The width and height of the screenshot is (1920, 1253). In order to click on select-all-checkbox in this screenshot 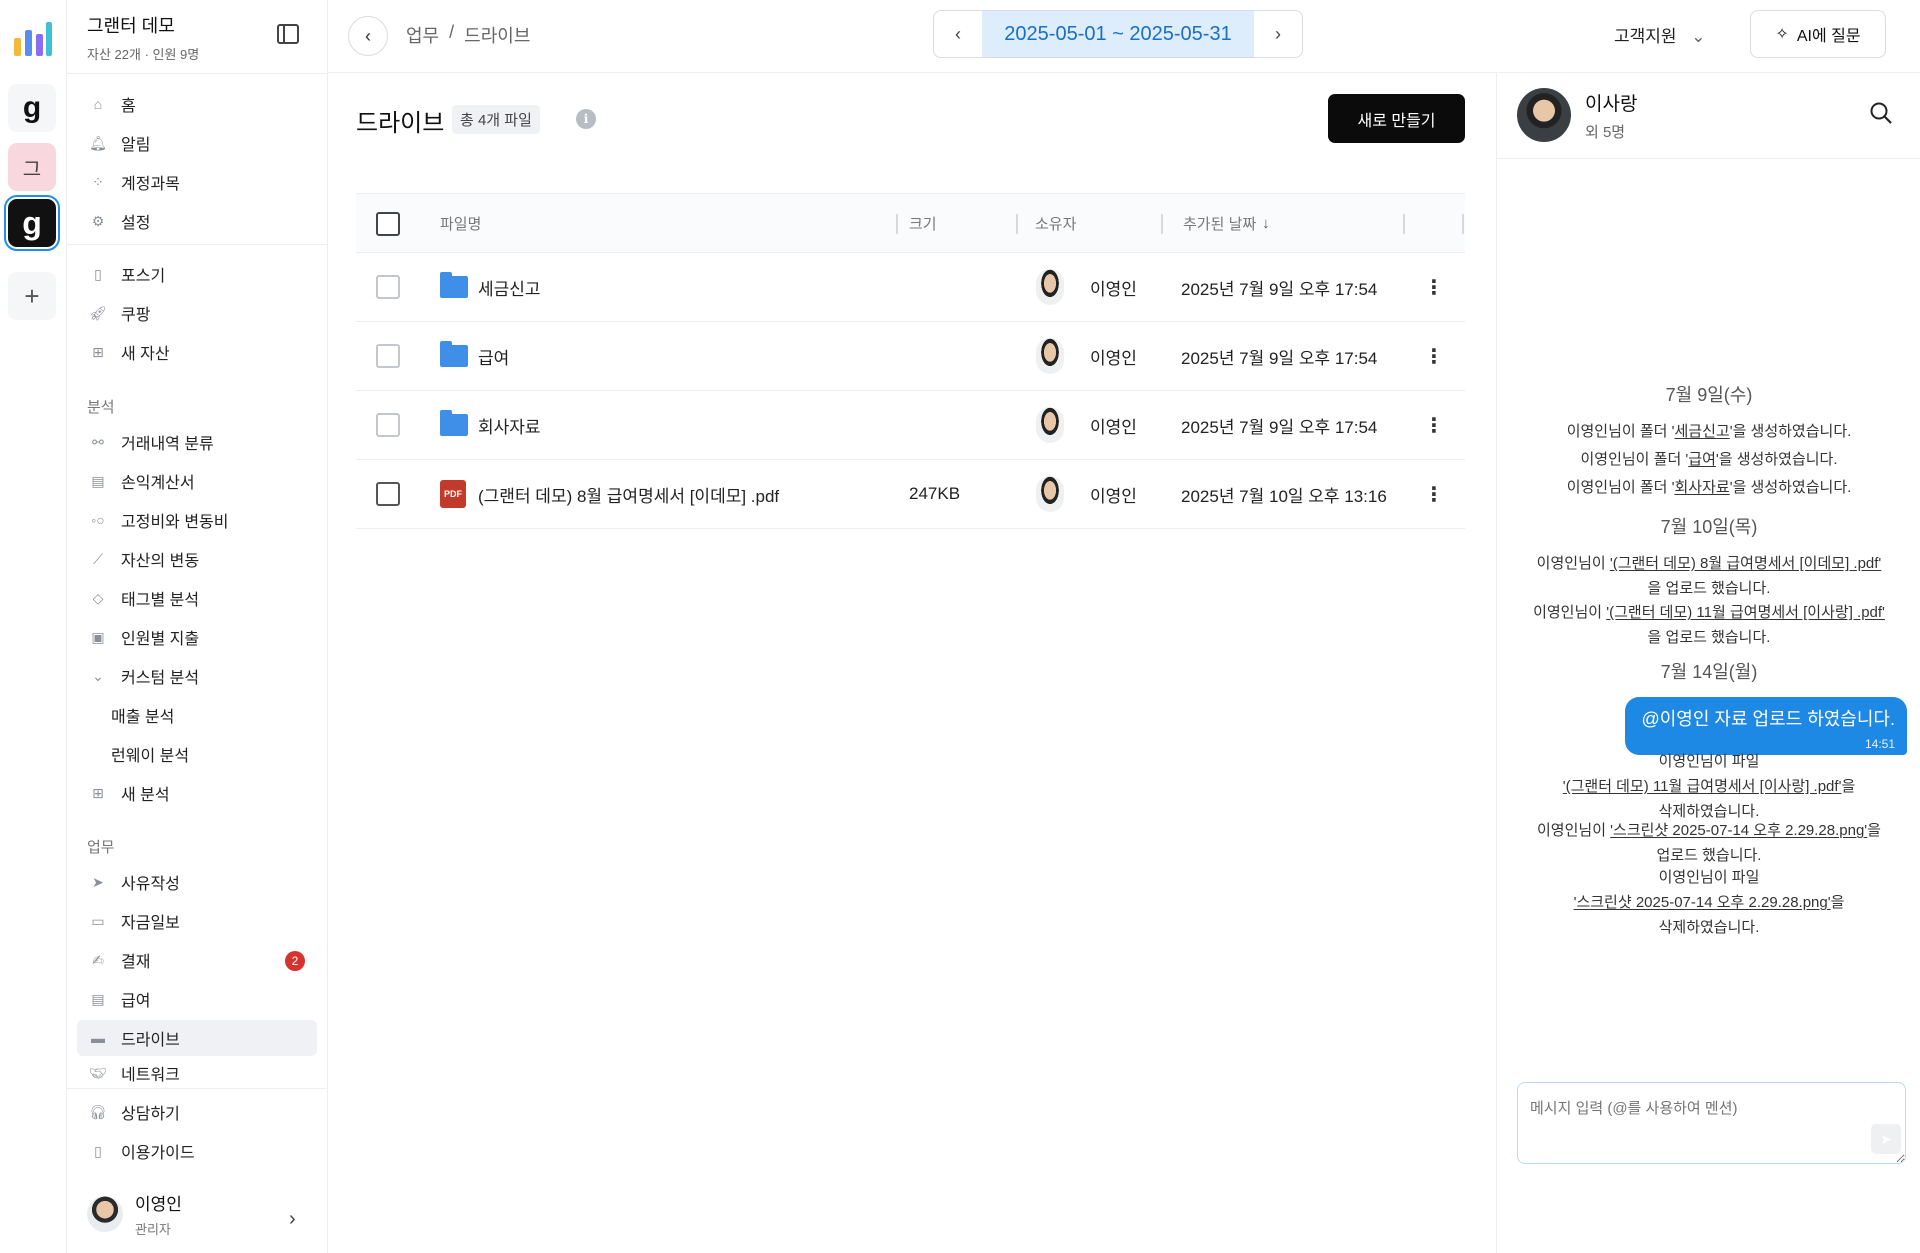, I will do `click(388, 224)`.